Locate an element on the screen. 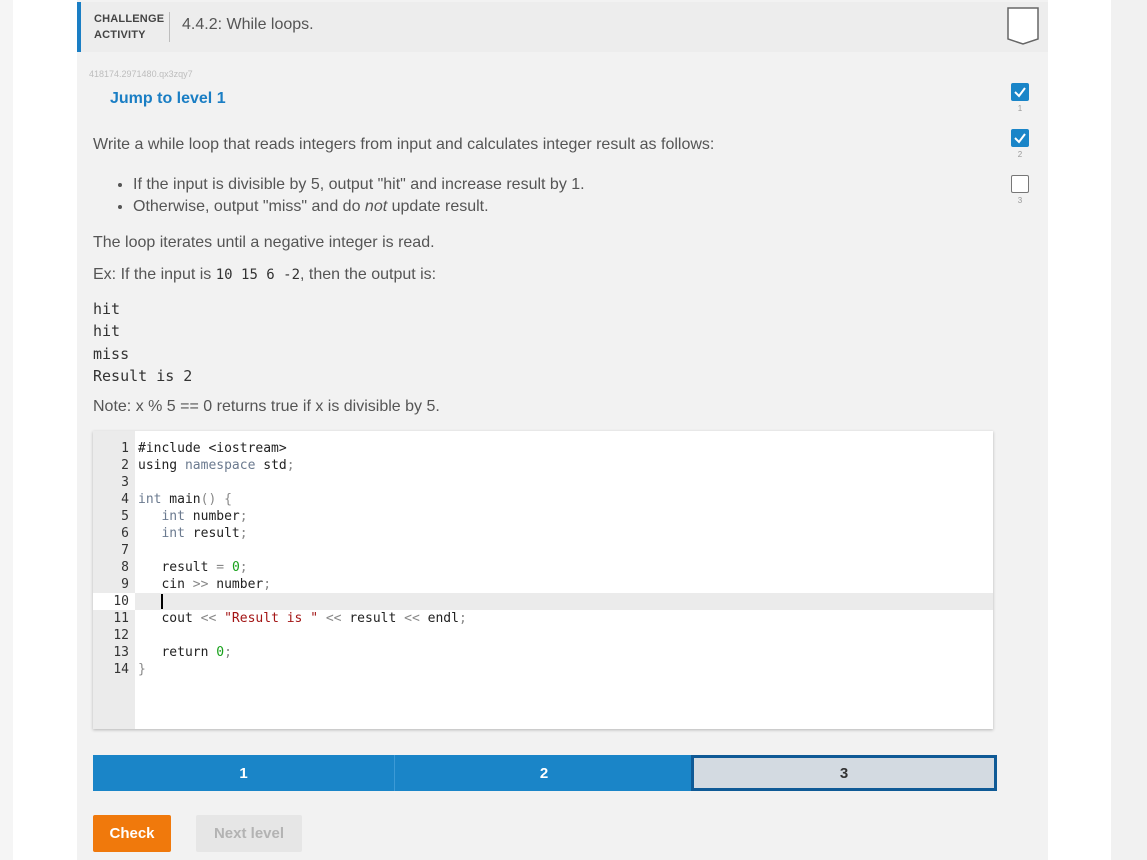  level-progress-bar: 1 2 3 is located at coordinates (545, 773).